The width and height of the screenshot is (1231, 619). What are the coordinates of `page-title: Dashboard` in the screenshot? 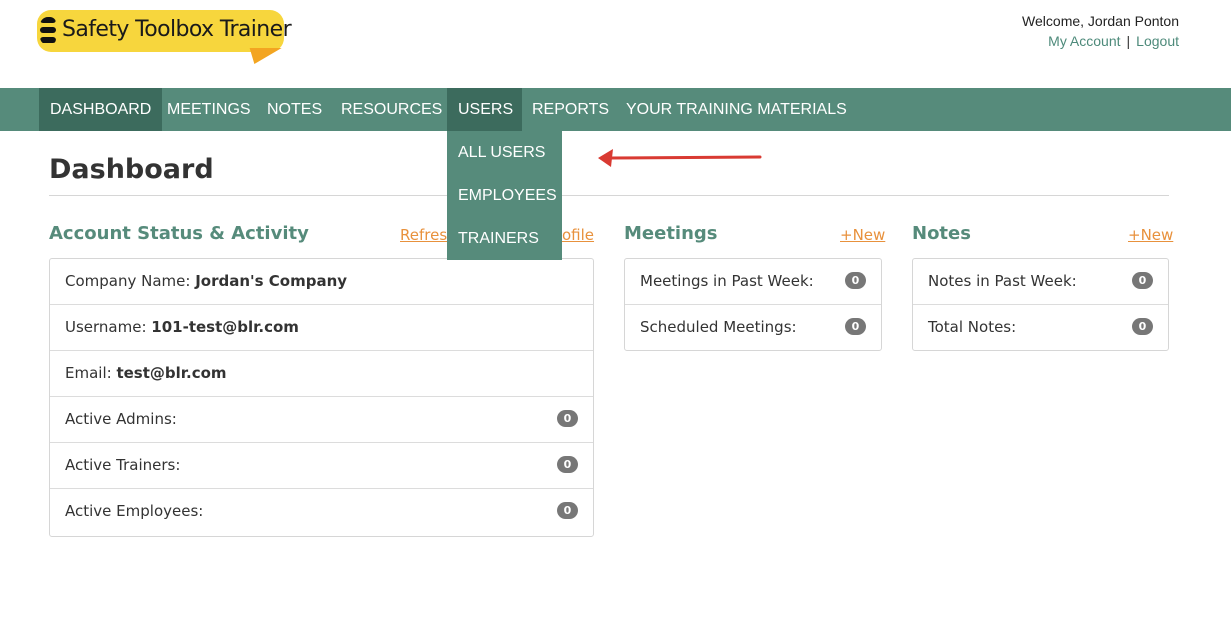 It's located at (131, 169).